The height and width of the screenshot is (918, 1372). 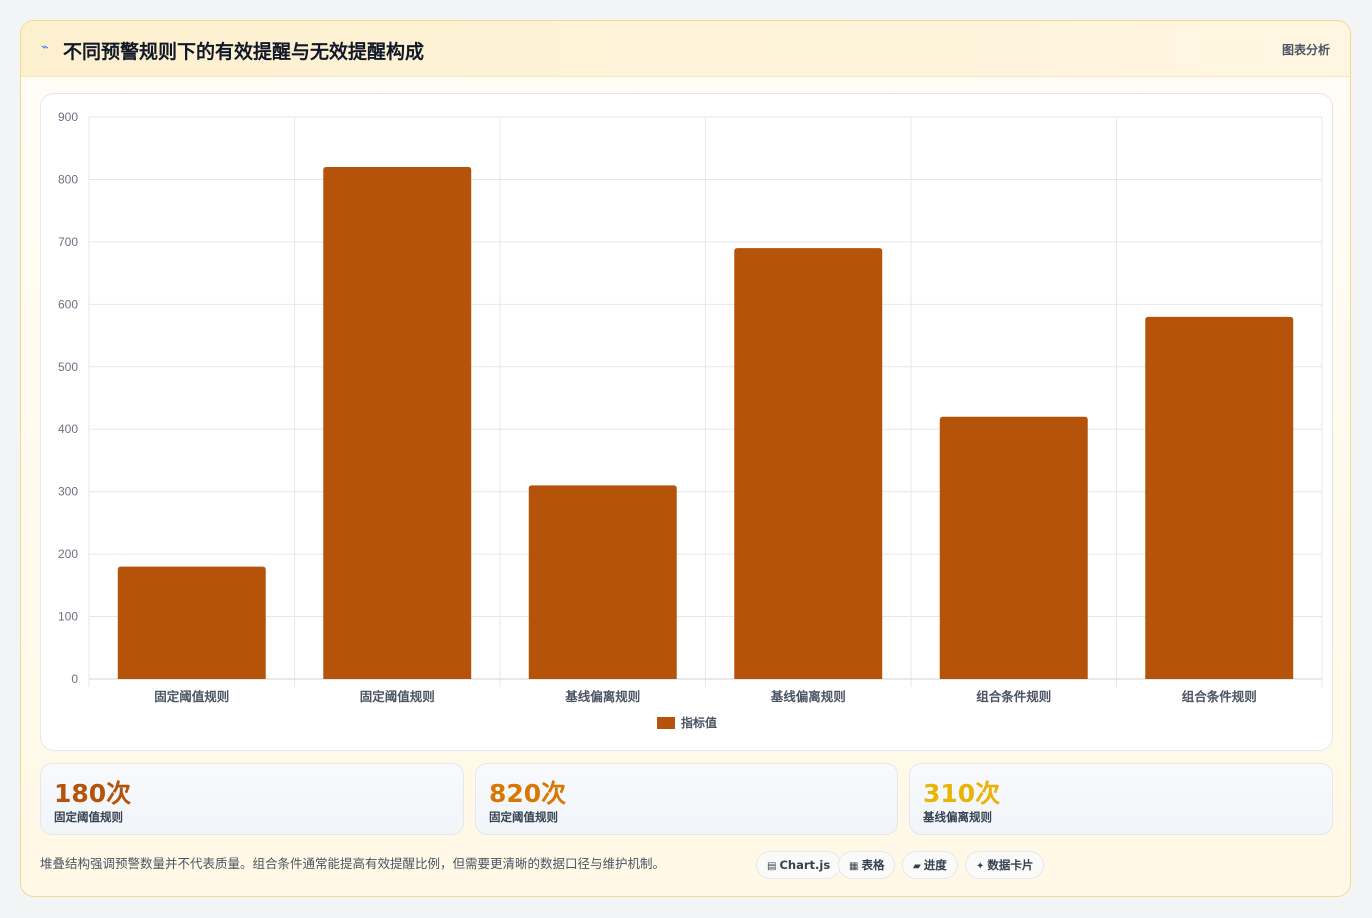 I want to click on y-tick-label: 300, so click(x=68, y=492).